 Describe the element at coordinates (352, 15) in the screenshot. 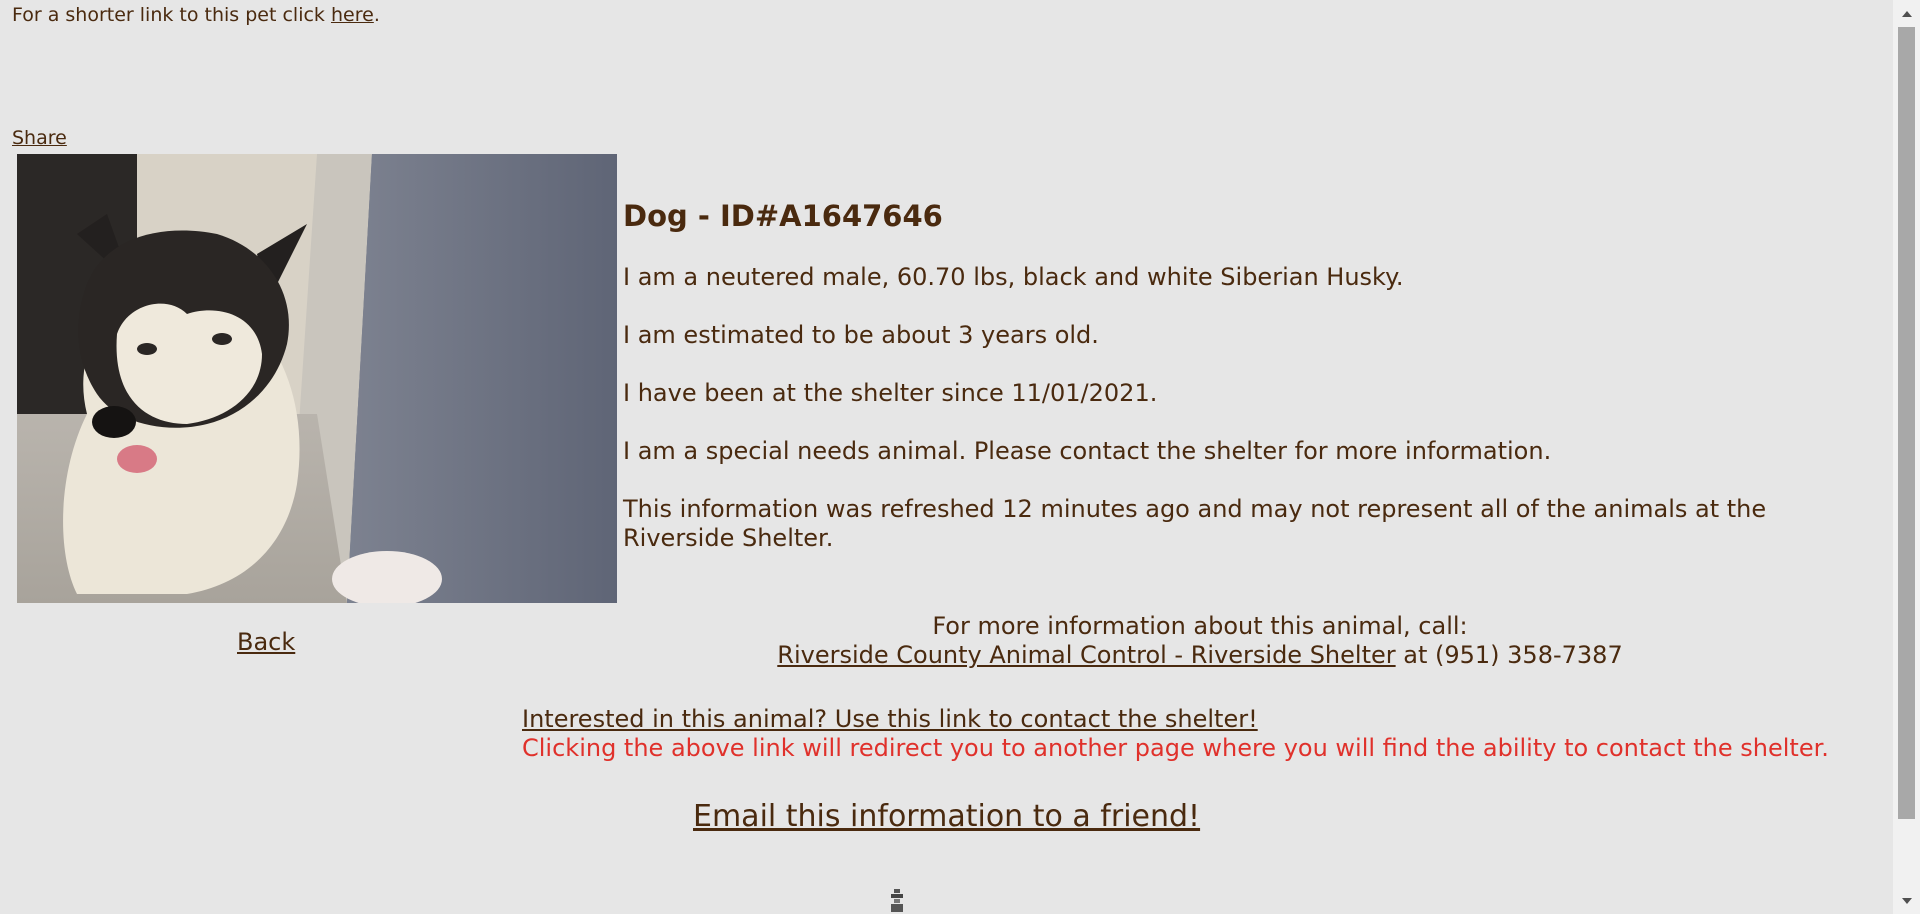

I see `shorter-link-here: here` at that location.